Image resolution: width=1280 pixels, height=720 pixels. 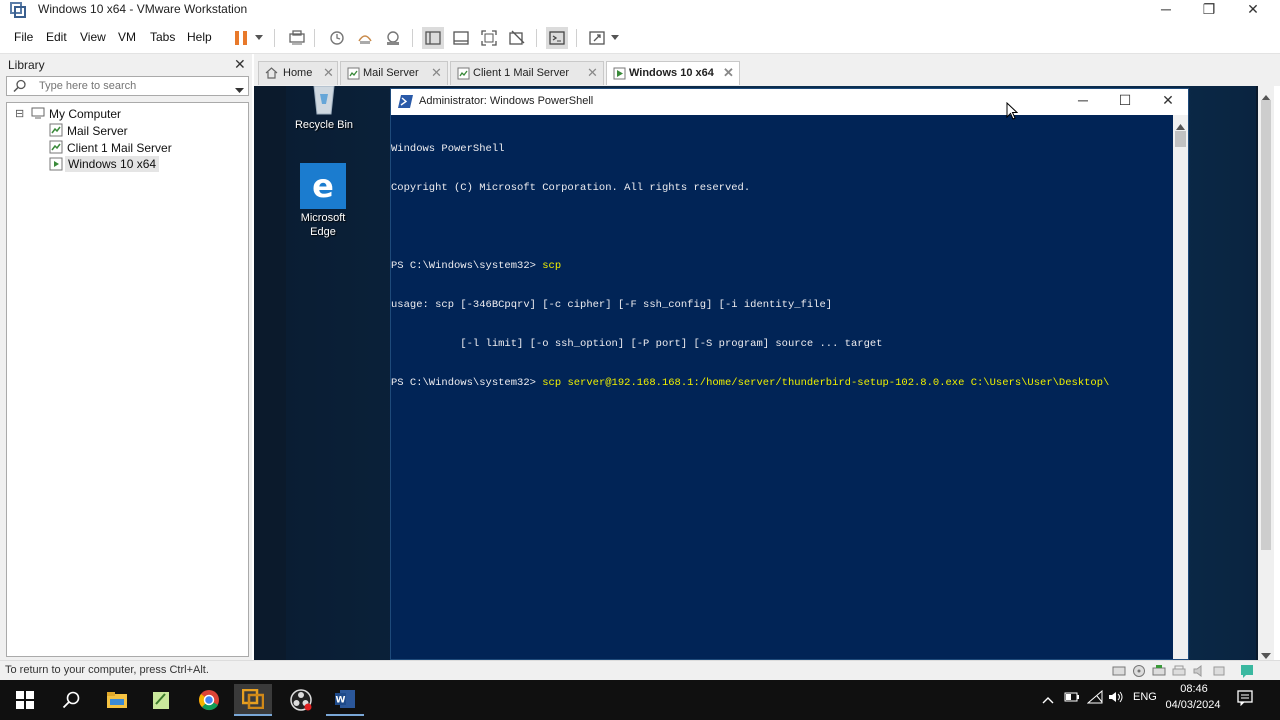 I want to click on stretch-dropdown-icon, so click(x=615, y=38).